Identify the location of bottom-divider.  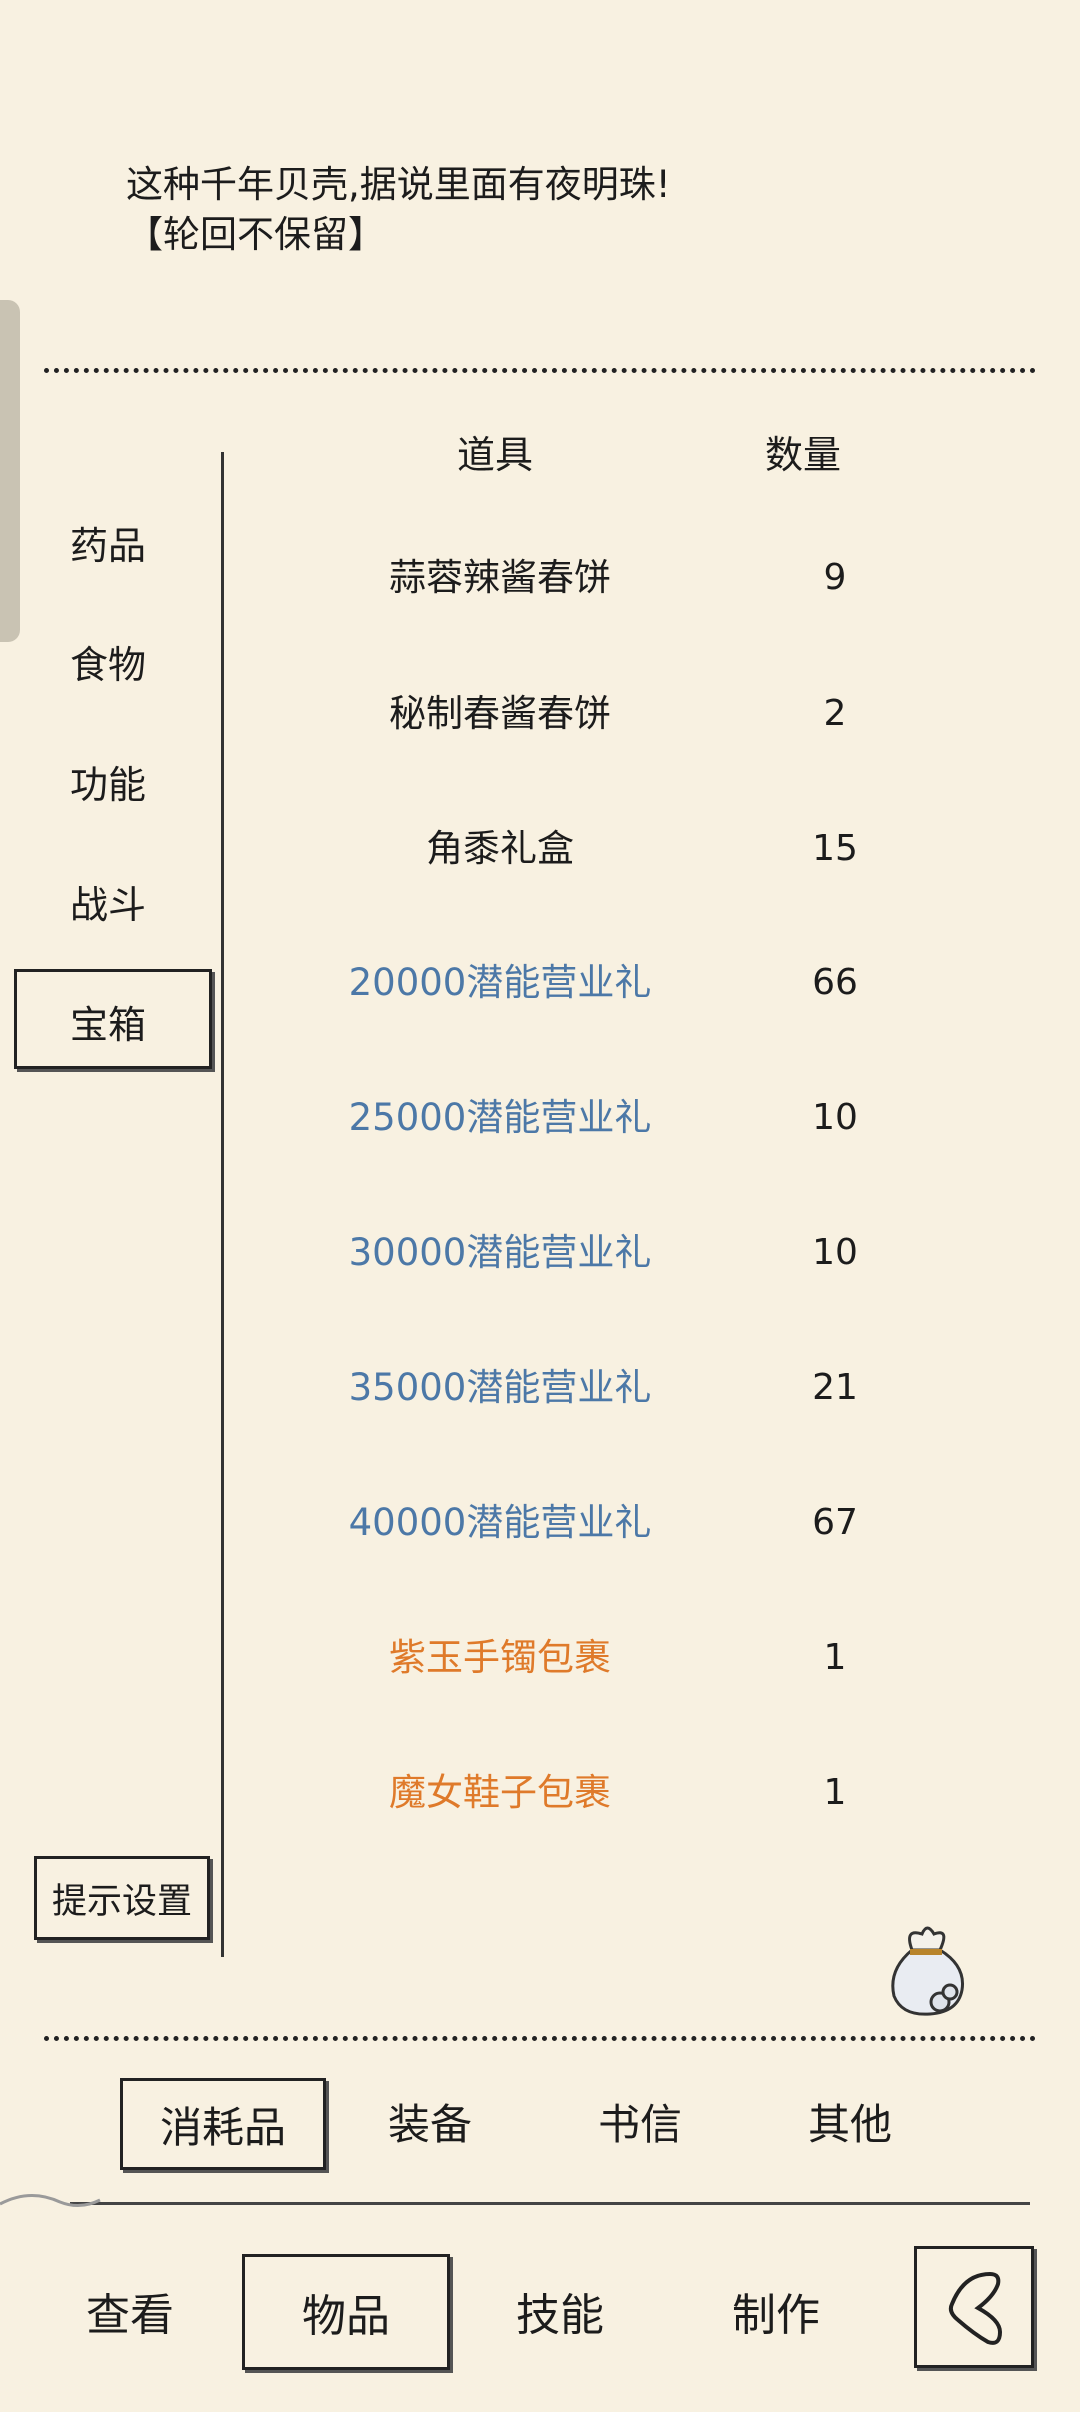
(540, 2038).